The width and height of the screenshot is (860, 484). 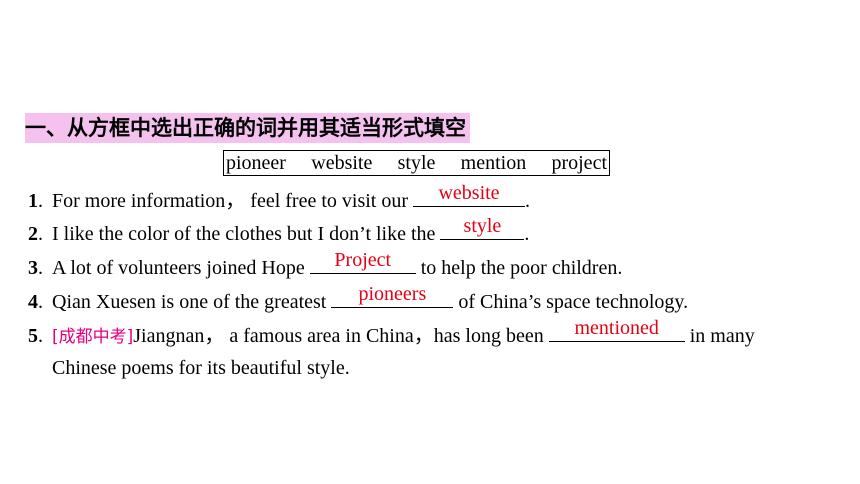 I want to click on word-box-item: style, so click(x=416, y=162).